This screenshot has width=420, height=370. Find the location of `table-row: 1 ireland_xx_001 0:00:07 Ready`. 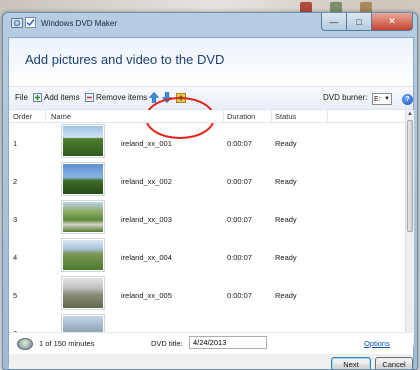

table-row: 1 ireland_xx_001 0:00:07 Ready is located at coordinates (207, 142).